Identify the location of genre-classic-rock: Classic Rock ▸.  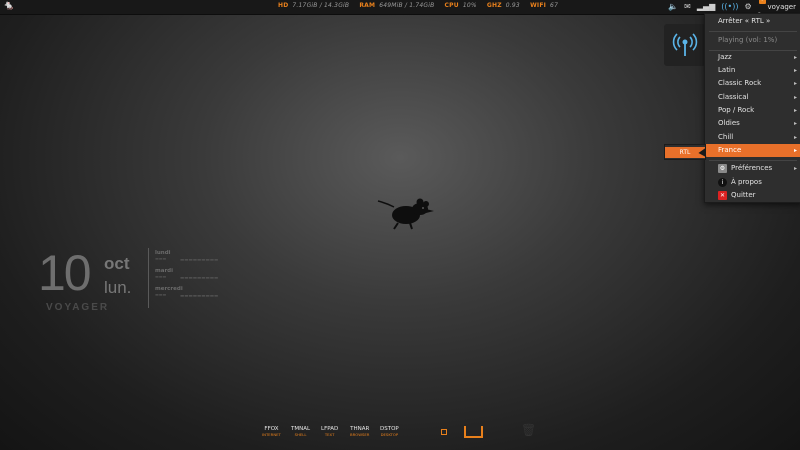
(752, 83).